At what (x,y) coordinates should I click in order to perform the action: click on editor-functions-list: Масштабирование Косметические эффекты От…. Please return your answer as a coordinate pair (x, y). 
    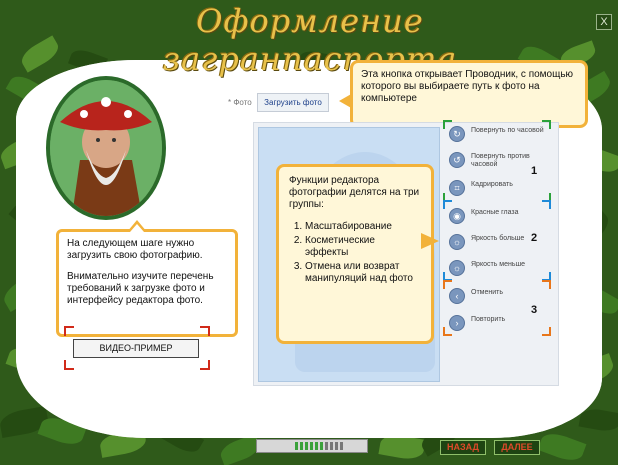
    Looking at the image, I should click on (355, 253).